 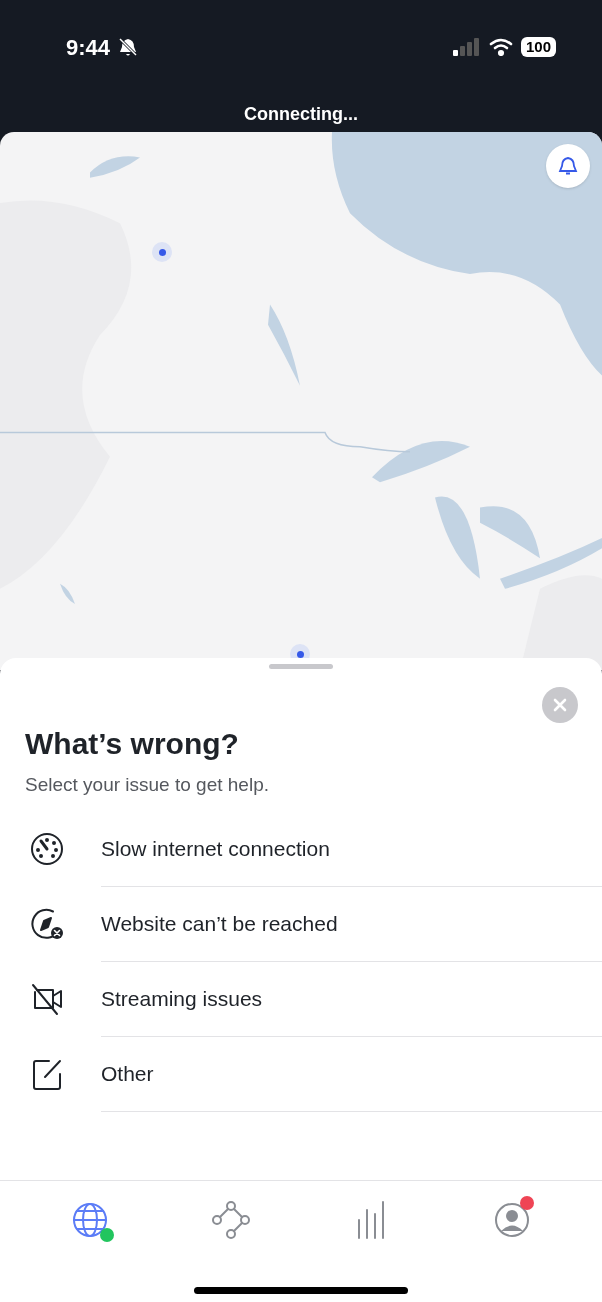 What do you see at coordinates (500, 47) in the screenshot?
I see `wifi-icon` at bounding box center [500, 47].